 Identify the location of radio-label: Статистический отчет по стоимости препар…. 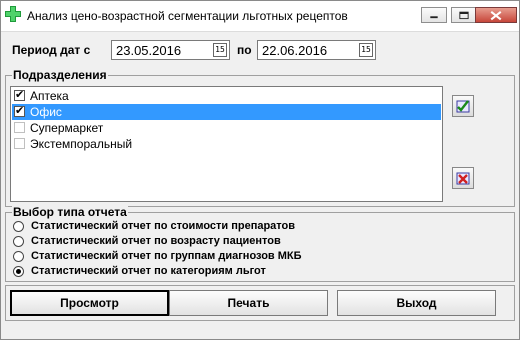
(163, 226).